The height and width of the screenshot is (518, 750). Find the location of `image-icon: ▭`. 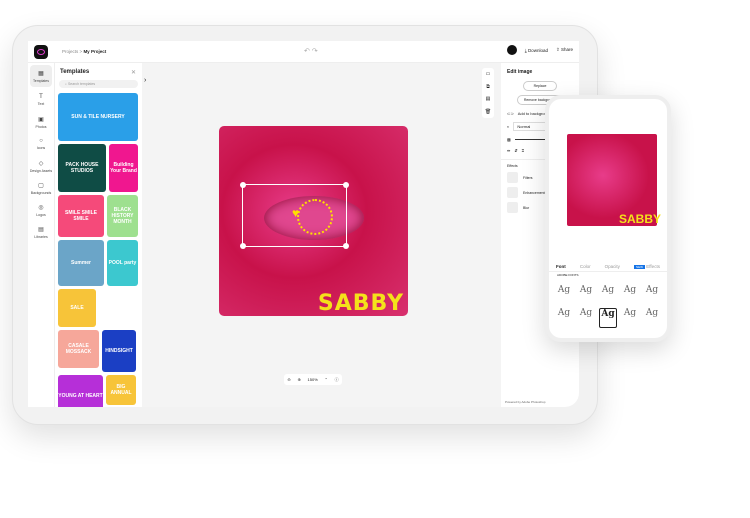

image-icon: ▭ is located at coordinates (488, 74).